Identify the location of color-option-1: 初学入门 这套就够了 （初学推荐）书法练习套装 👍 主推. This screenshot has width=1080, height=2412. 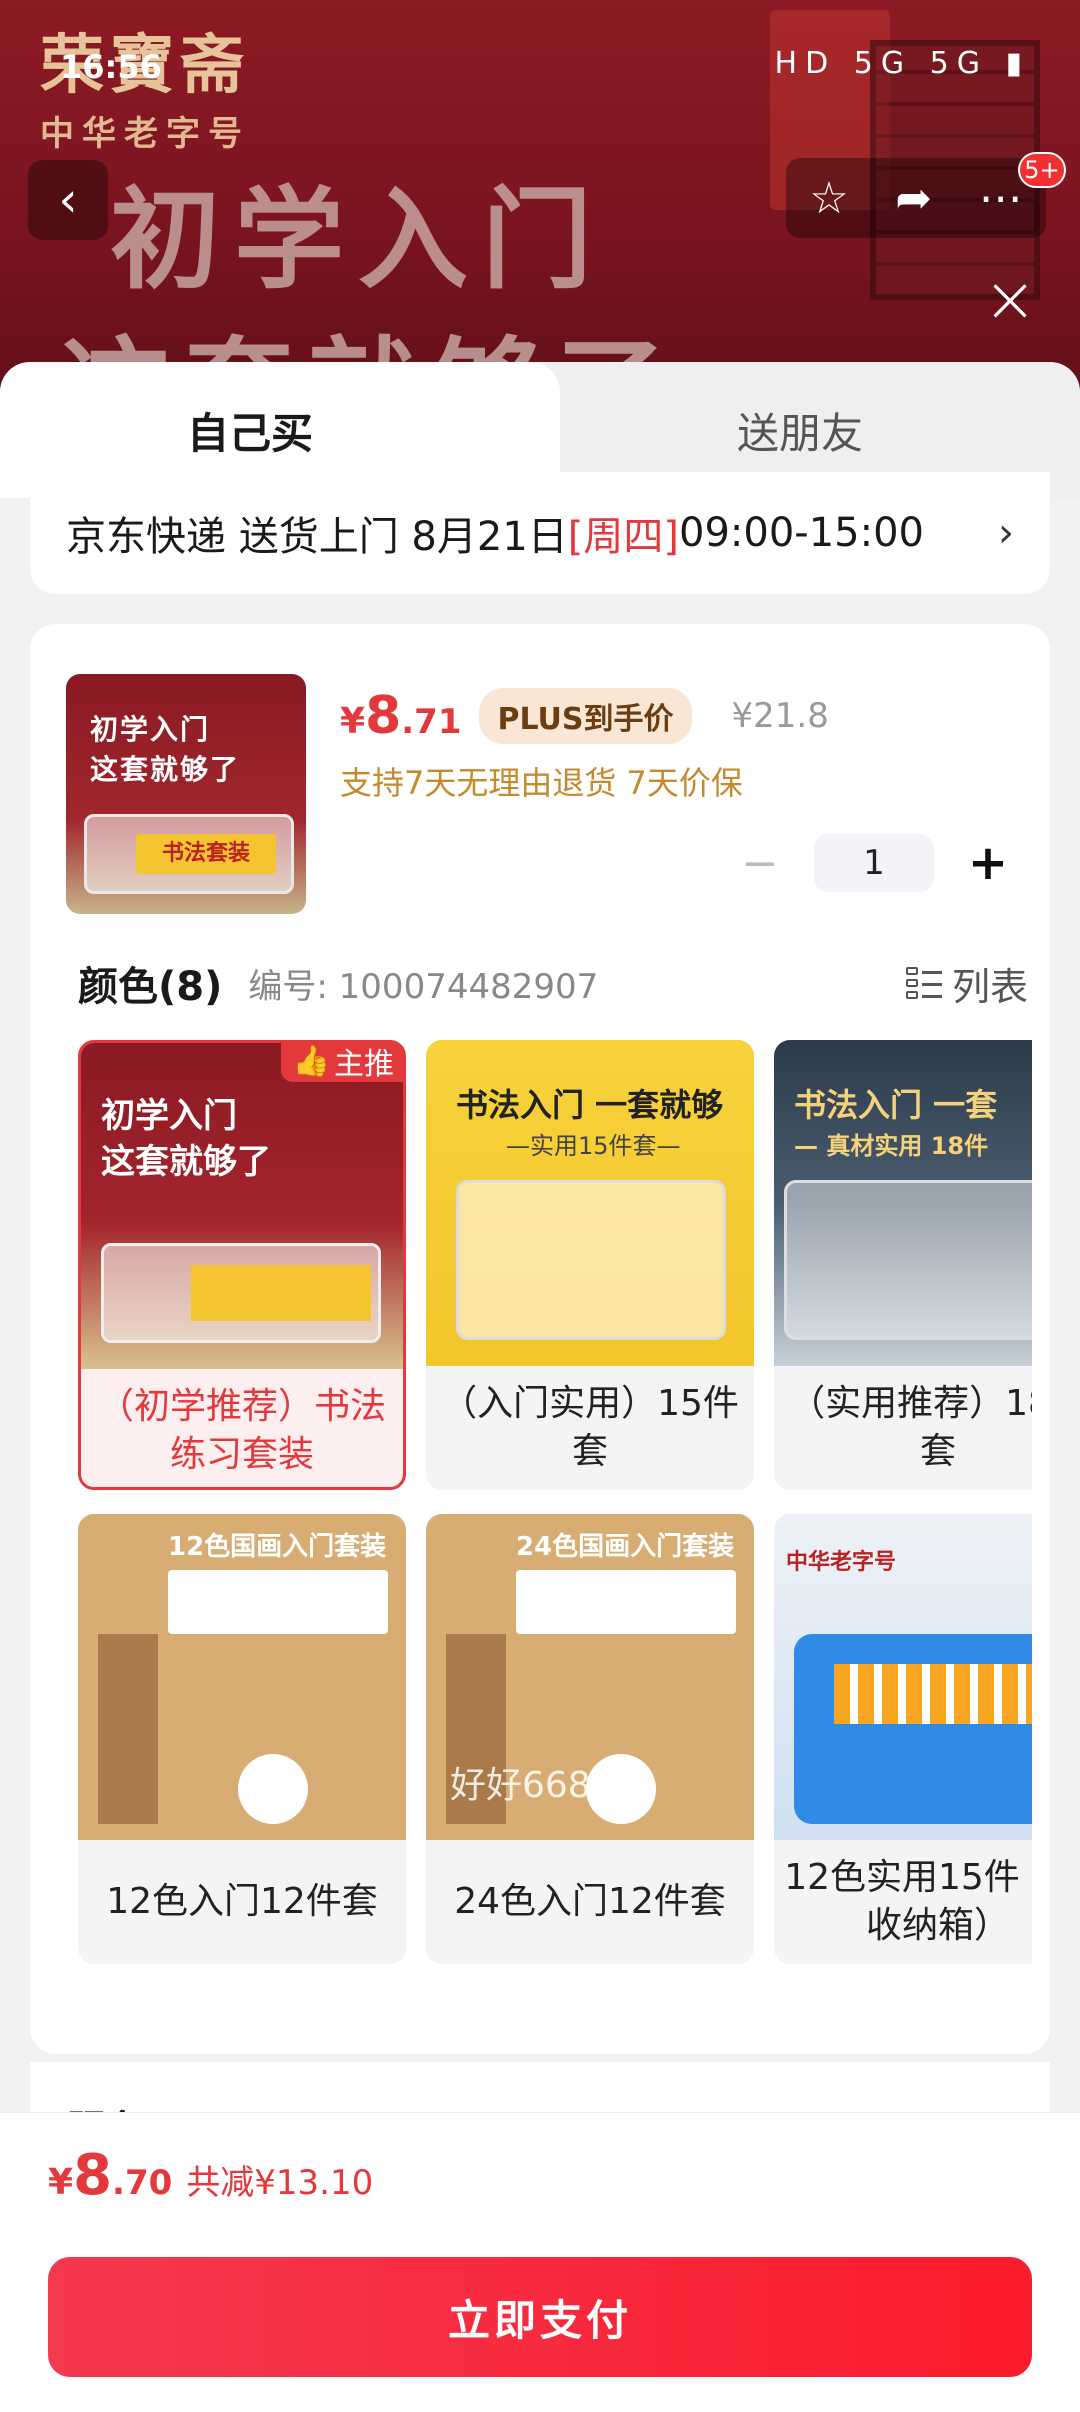
(242, 1265).